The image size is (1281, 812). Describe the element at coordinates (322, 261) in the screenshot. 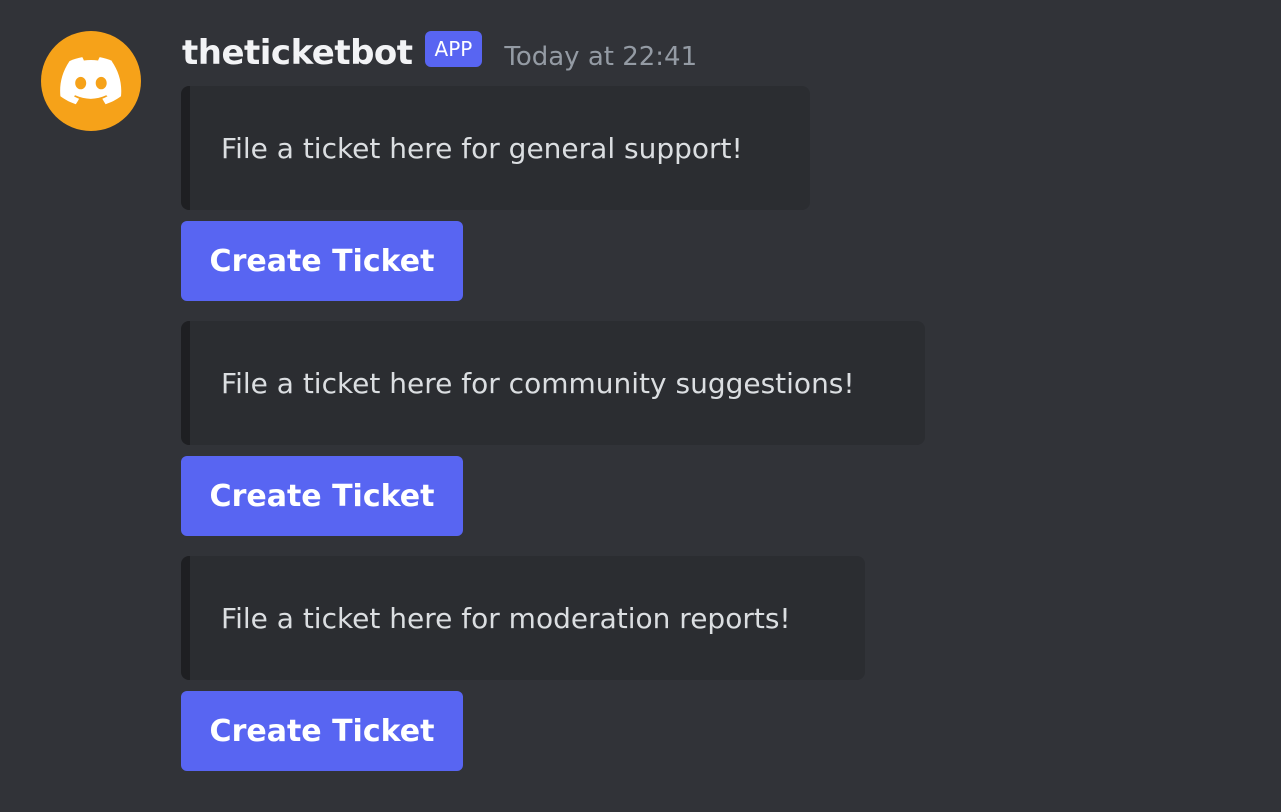

I see `create-ticket-button-general: Create Ticket` at that location.